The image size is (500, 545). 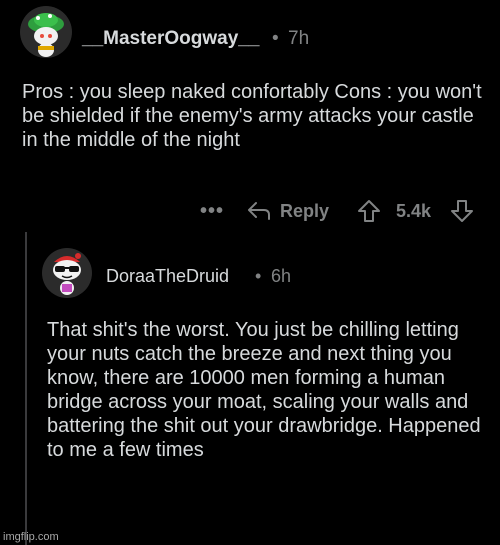 I want to click on snoo-sunglasses-avatar-icon, so click(x=67, y=273).